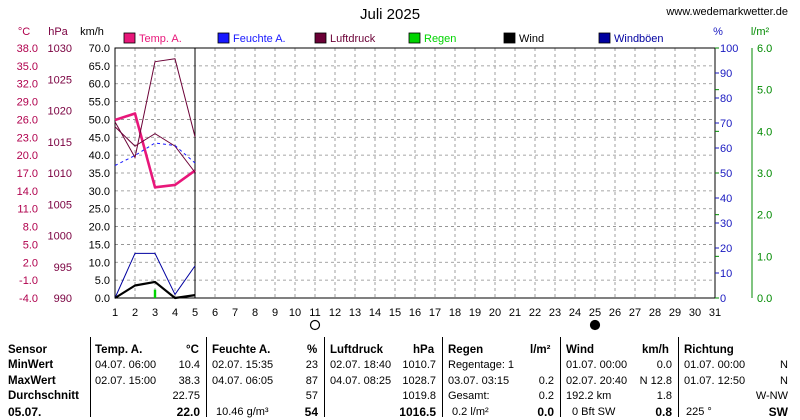  I want to click on regen-tick-label: 6.0, so click(764, 49).